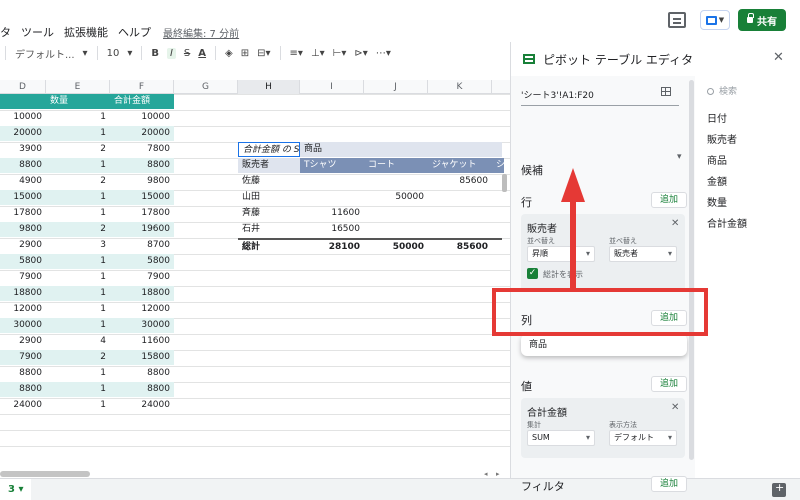  What do you see at coordinates (45, 474) in the screenshot?
I see `scrollbar-thumb` at bounding box center [45, 474].